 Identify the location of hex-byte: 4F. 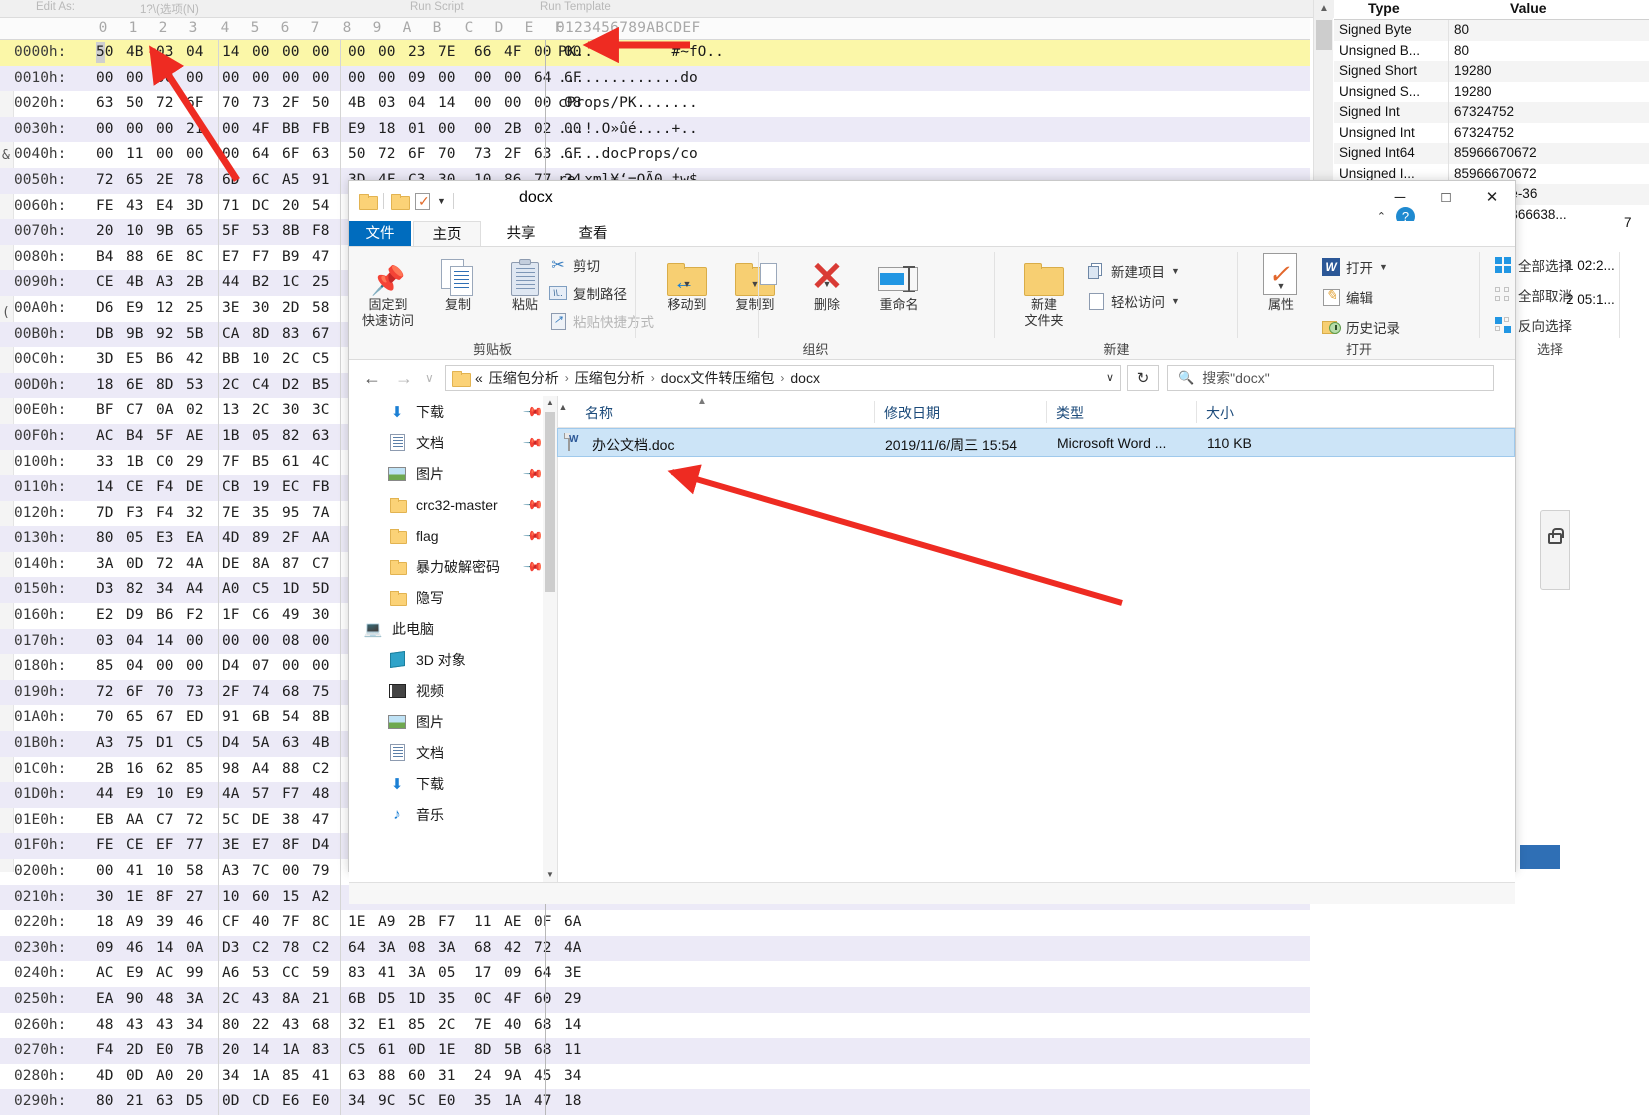
(519, 53).